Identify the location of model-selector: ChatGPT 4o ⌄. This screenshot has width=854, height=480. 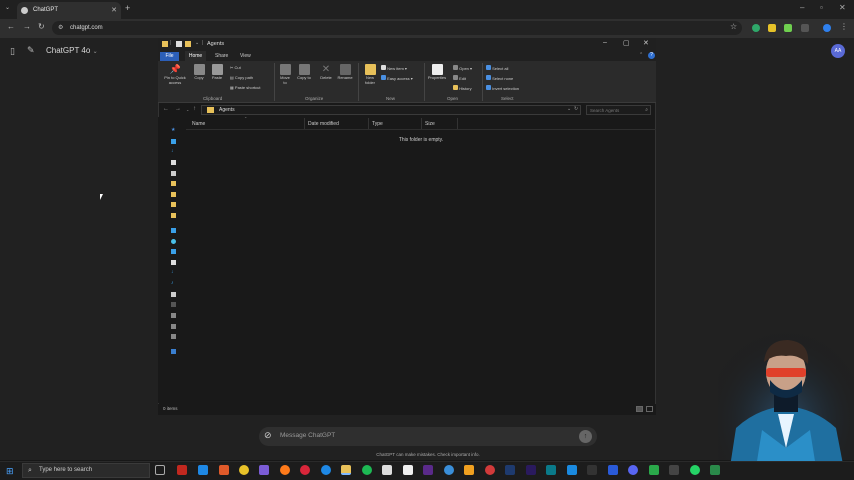
(72, 50).